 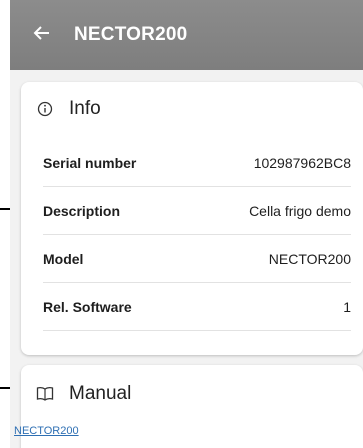 What do you see at coordinates (347, 306) in the screenshot?
I see `info-row-value: 1` at bounding box center [347, 306].